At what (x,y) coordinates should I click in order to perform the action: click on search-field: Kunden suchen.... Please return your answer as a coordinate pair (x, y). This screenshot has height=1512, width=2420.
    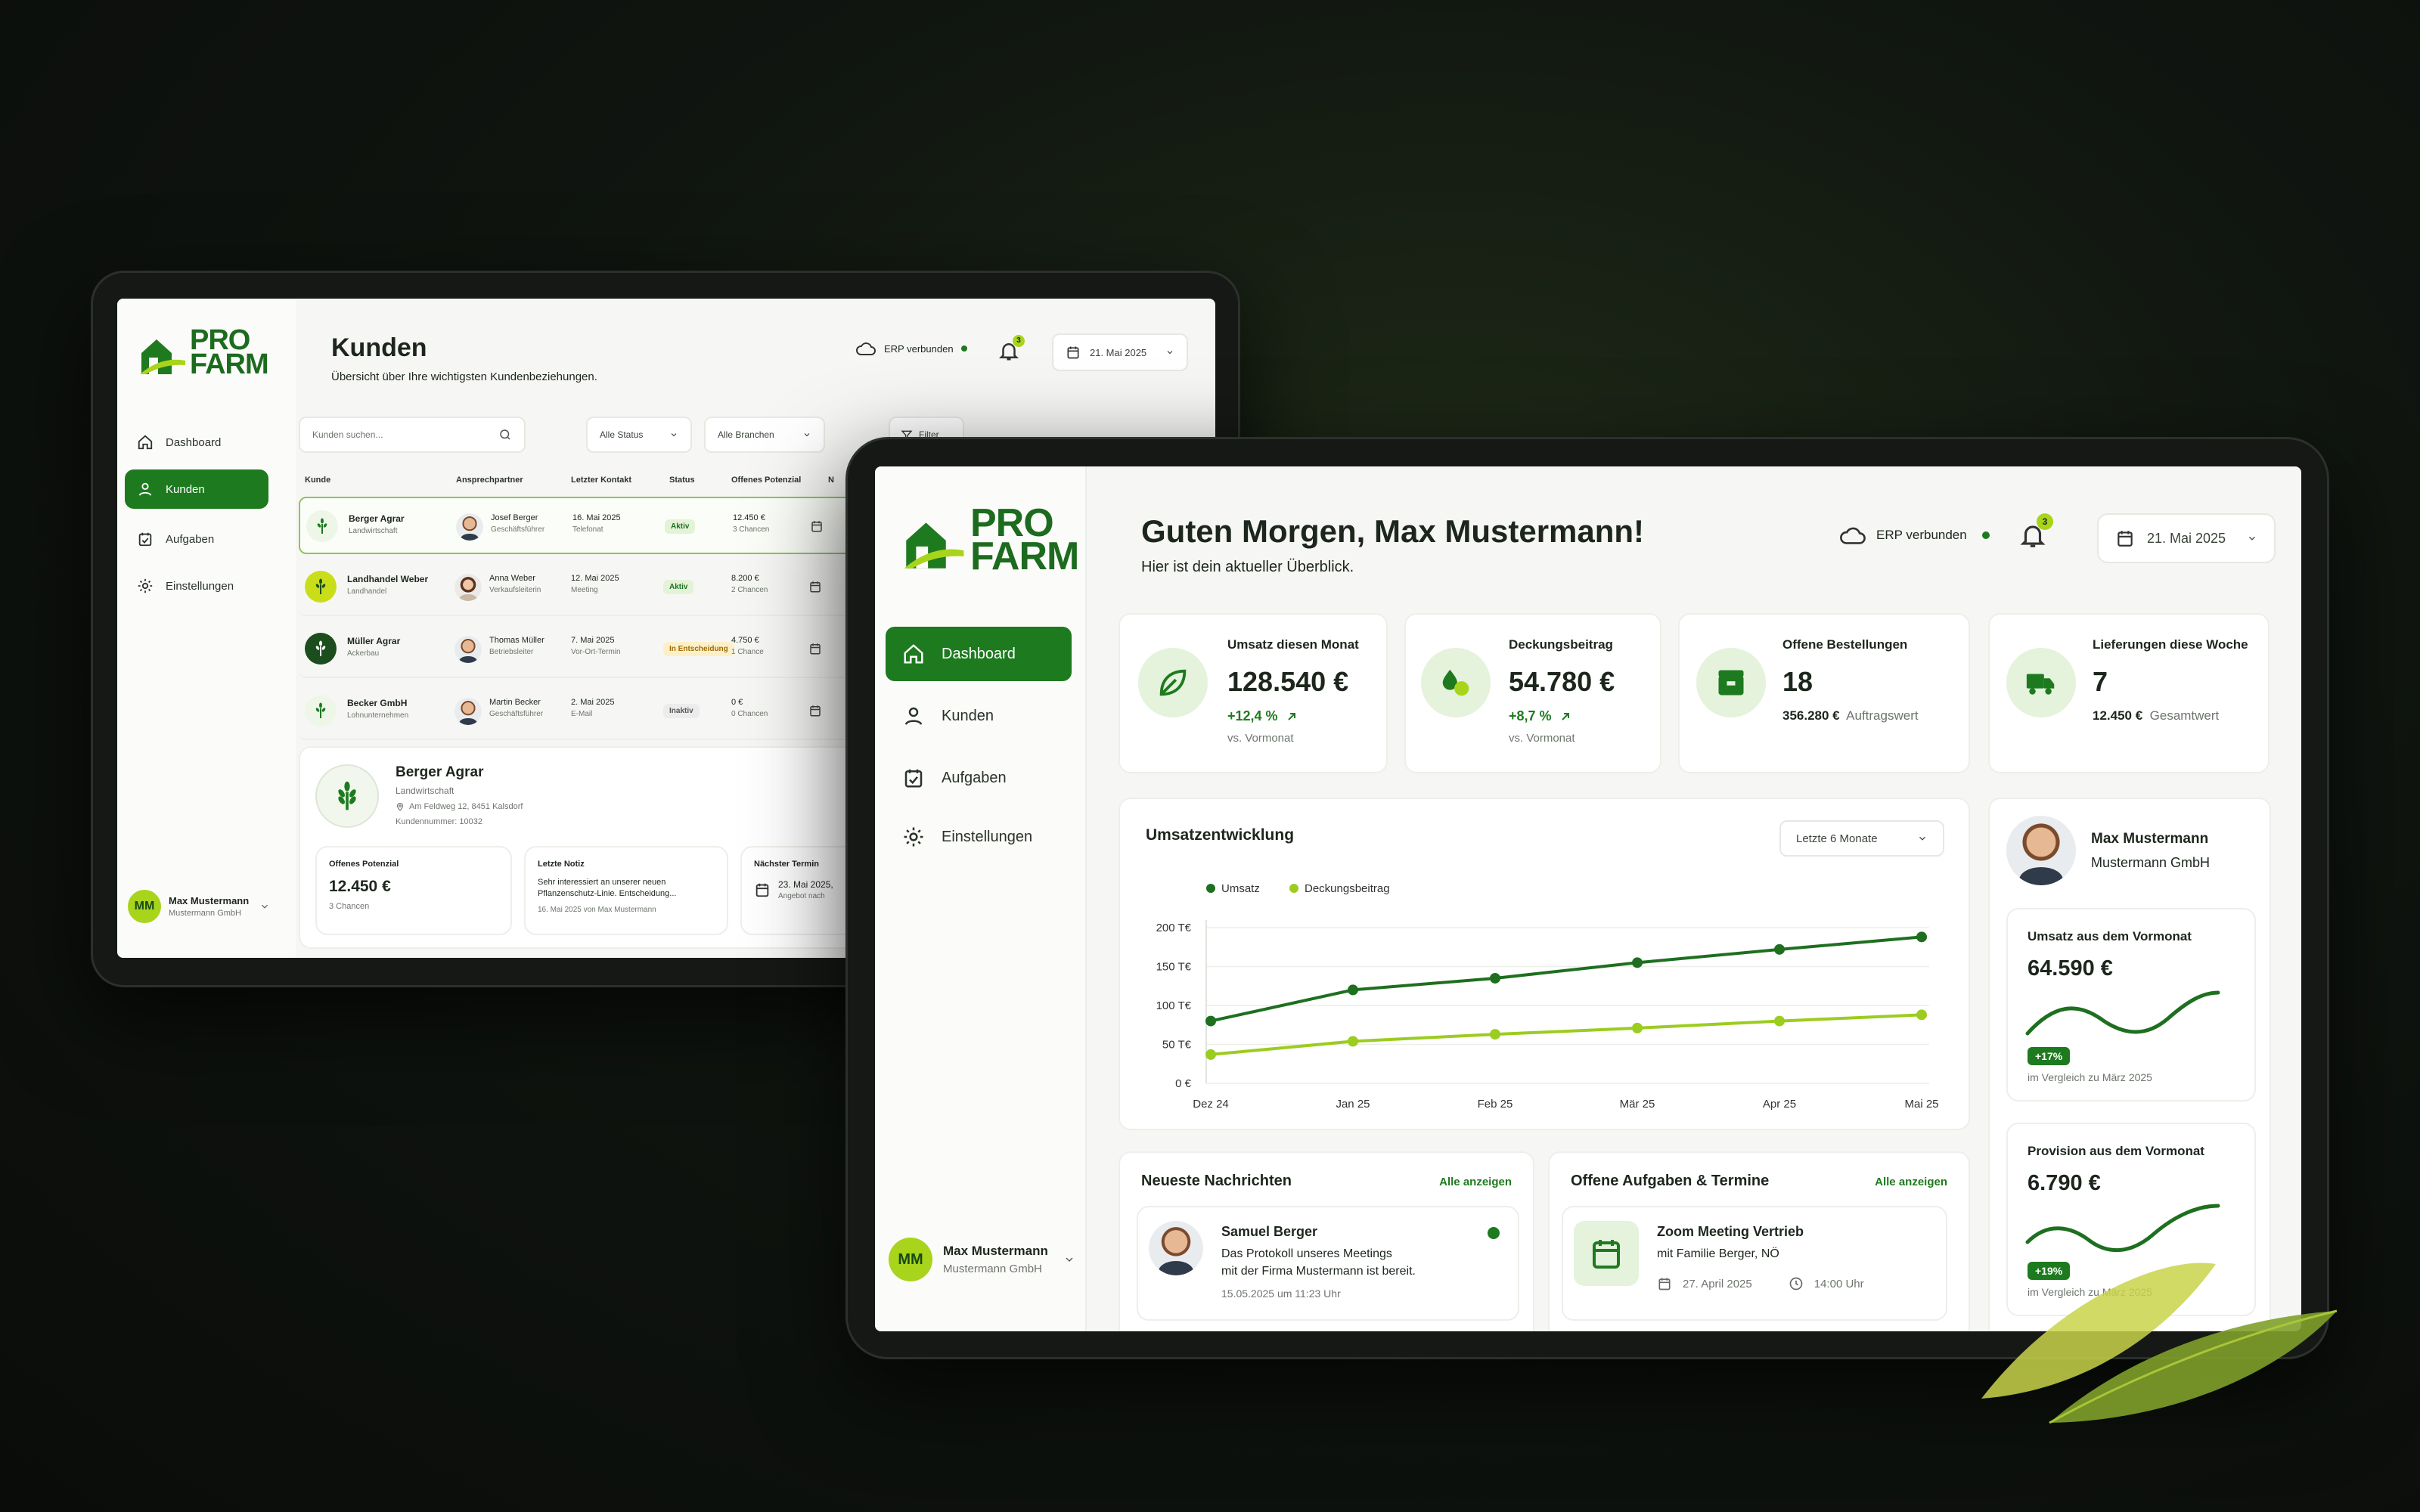
    Looking at the image, I should click on (412, 435).